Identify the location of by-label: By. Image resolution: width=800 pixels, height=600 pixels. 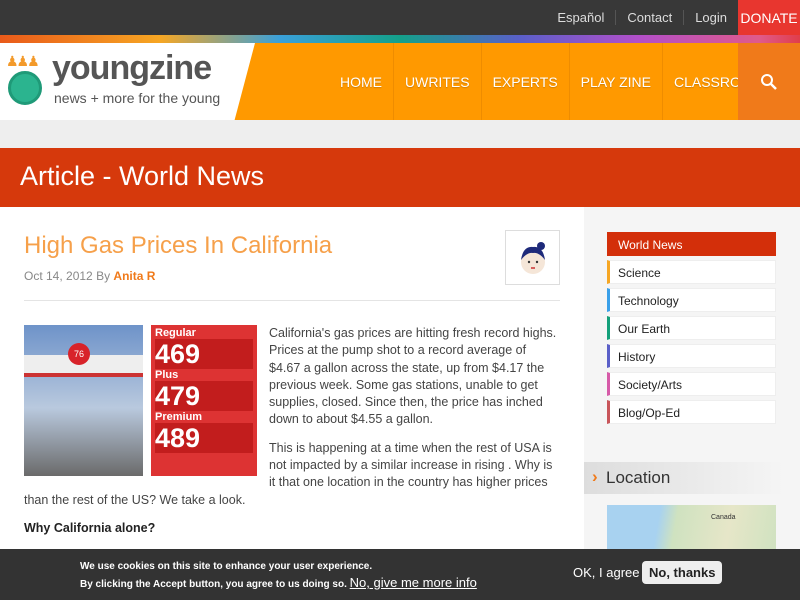
(103, 276).